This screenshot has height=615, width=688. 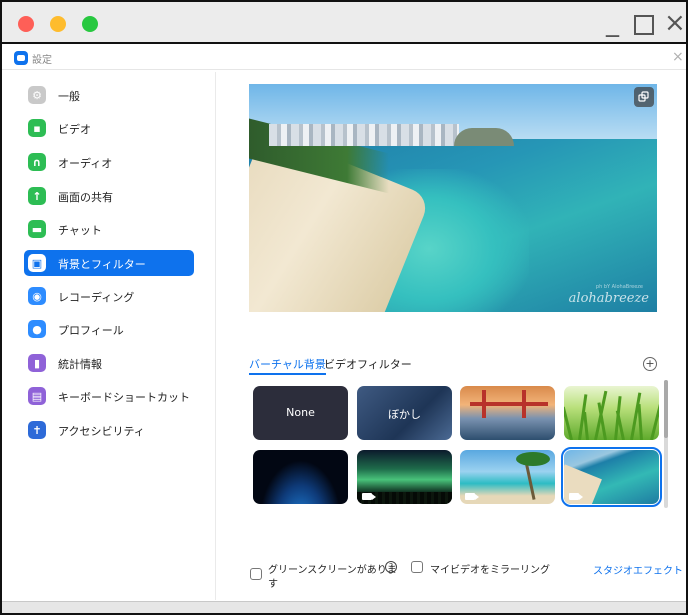 I want to click on sidebar-item-label: 背景とフィルター, so click(x=102, y=264).